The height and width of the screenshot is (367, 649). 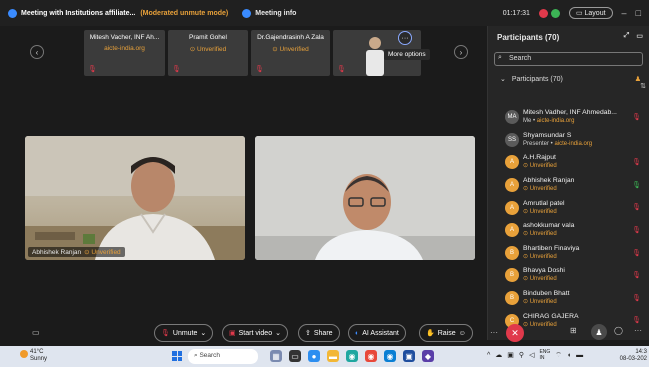 I want to click on language-indicator: ENG IN, so click(x=544, y=355).